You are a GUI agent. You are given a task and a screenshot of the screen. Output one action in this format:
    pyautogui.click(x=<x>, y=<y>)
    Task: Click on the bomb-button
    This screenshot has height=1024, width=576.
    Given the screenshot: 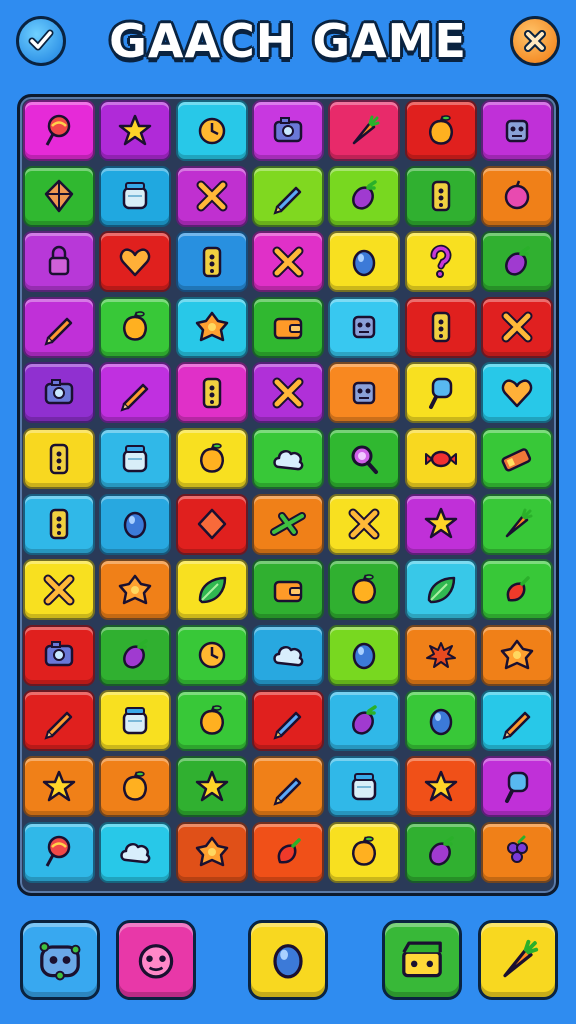 What is the action you would take?
    pyautogui.click(x=156, y=960)
    